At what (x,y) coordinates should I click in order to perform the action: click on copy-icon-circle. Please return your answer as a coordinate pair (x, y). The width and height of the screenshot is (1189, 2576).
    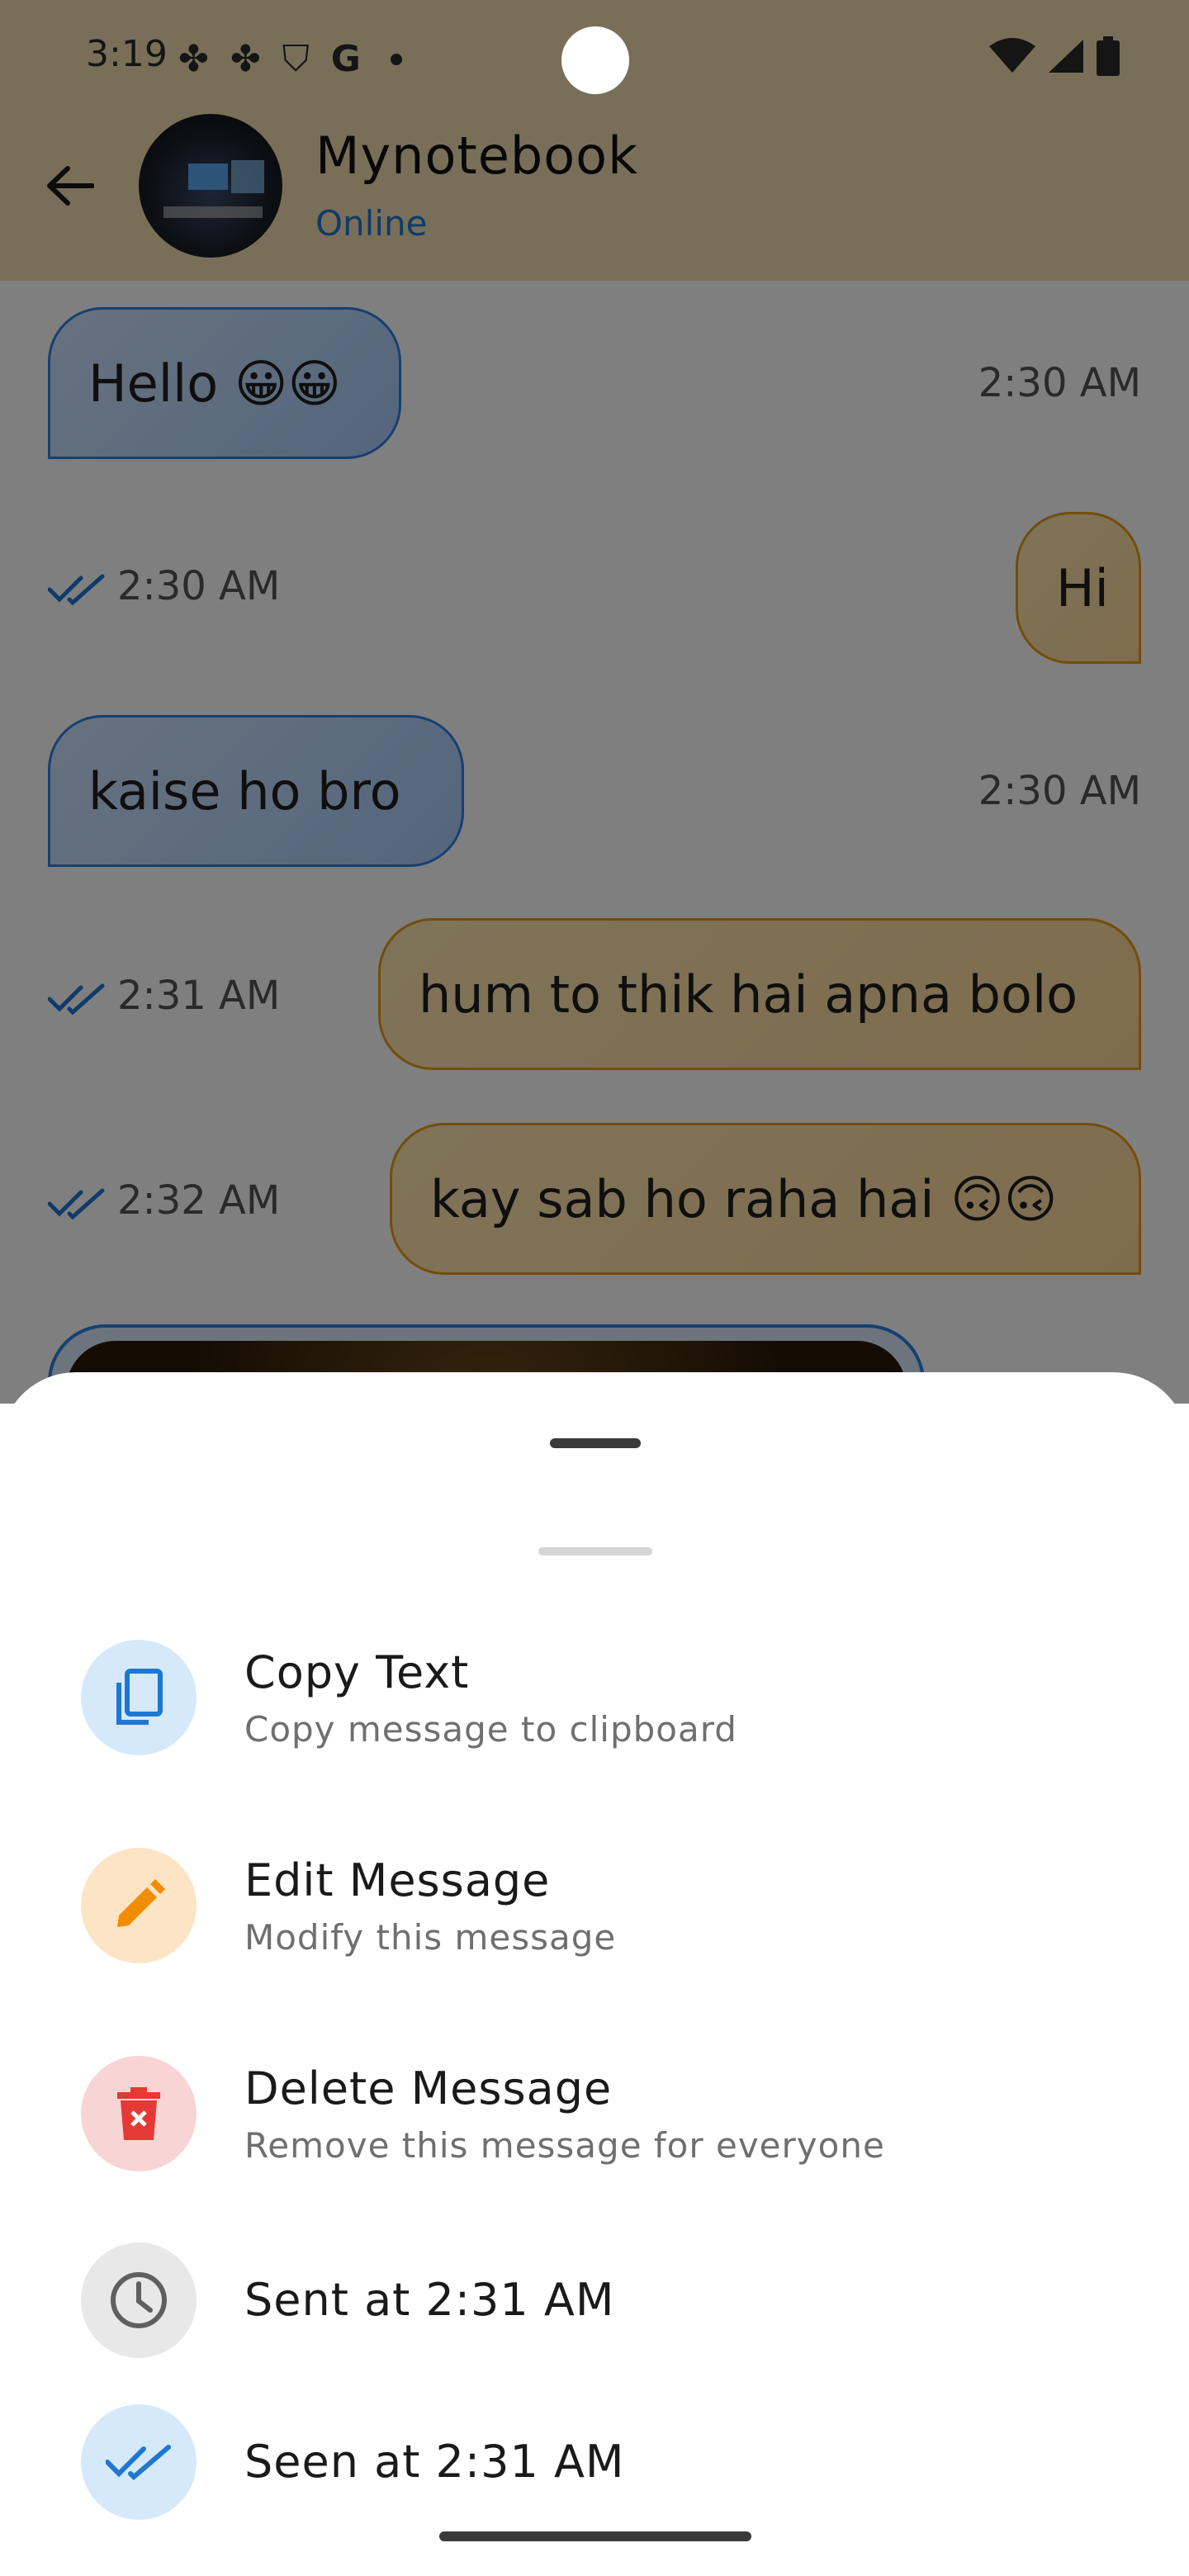
    Looking at the image, I should click on (139, 1697).